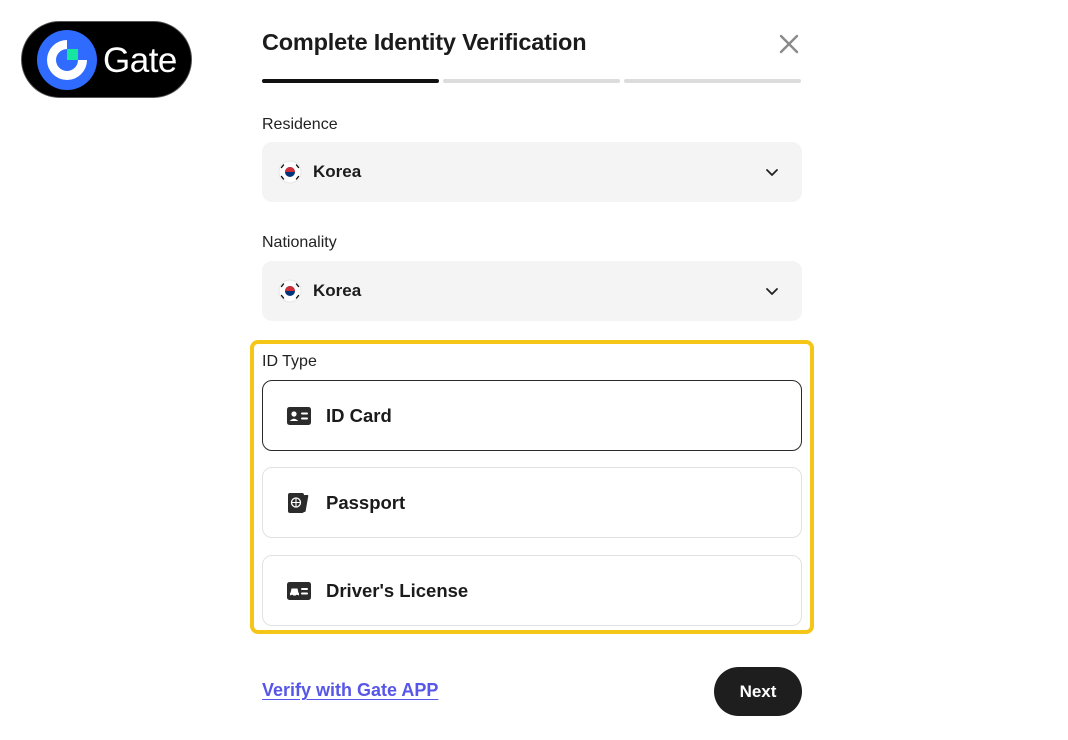  Describe the element at coordinates (300, 124) in the screenshot. I see `residence-label: Residence` at that location.